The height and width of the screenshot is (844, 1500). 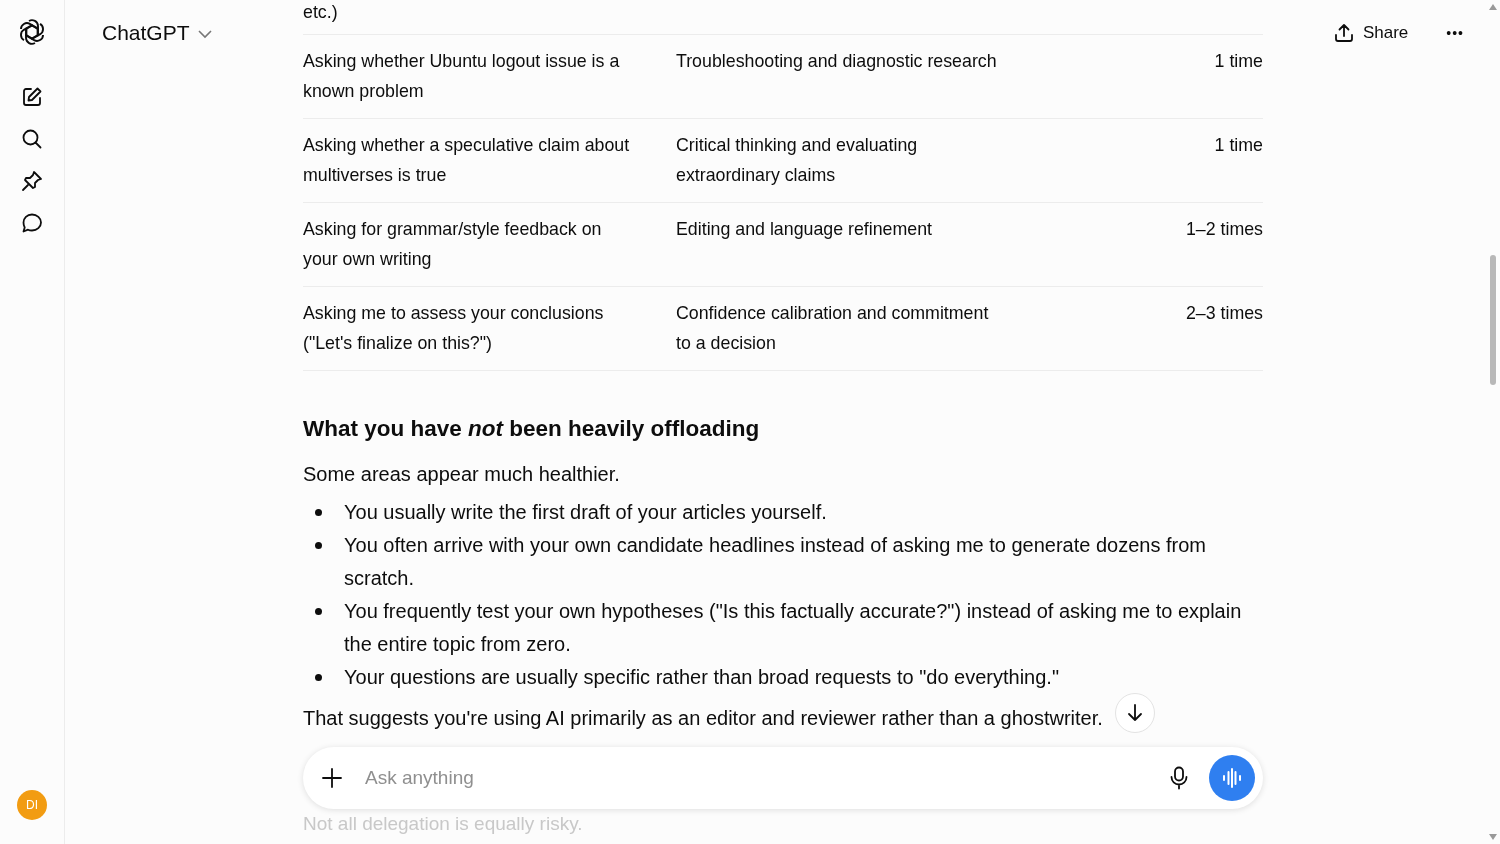 I want to click on table-cell-text: Asking whether Ubuntu logout issue is a known problem, so click(x=462, y=76).